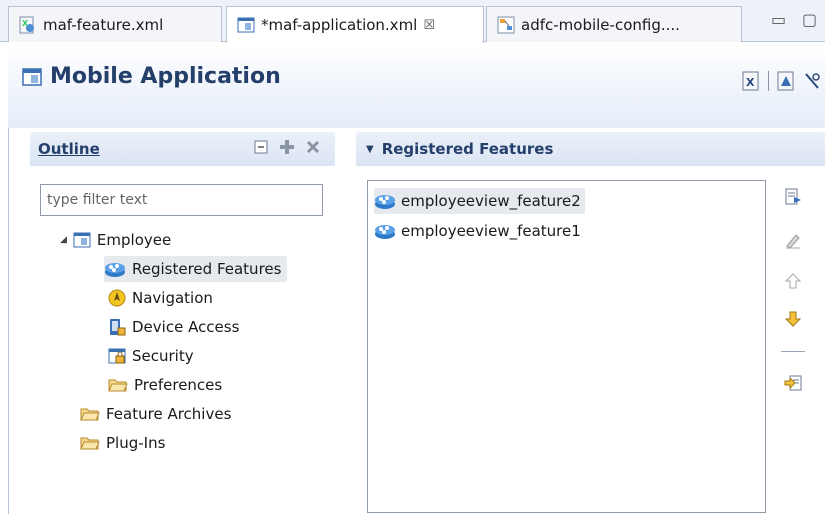  I want to click on tree-item-device-access: Device Access, so click(173, 327).